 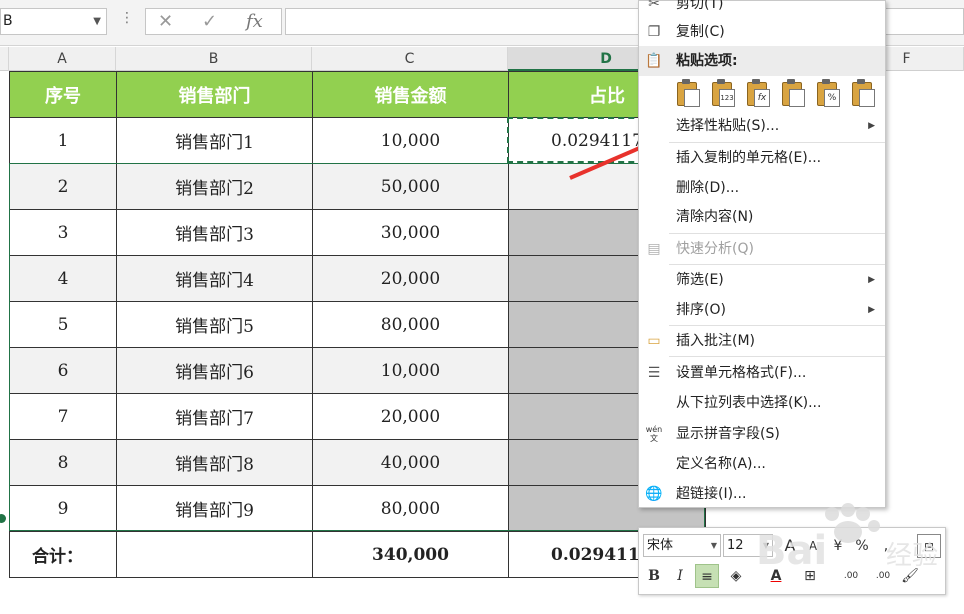 What do you see at coordinates (63, 94) in the screenshot?
I see `header-cell: 序号` at bounding box center [63, 94].